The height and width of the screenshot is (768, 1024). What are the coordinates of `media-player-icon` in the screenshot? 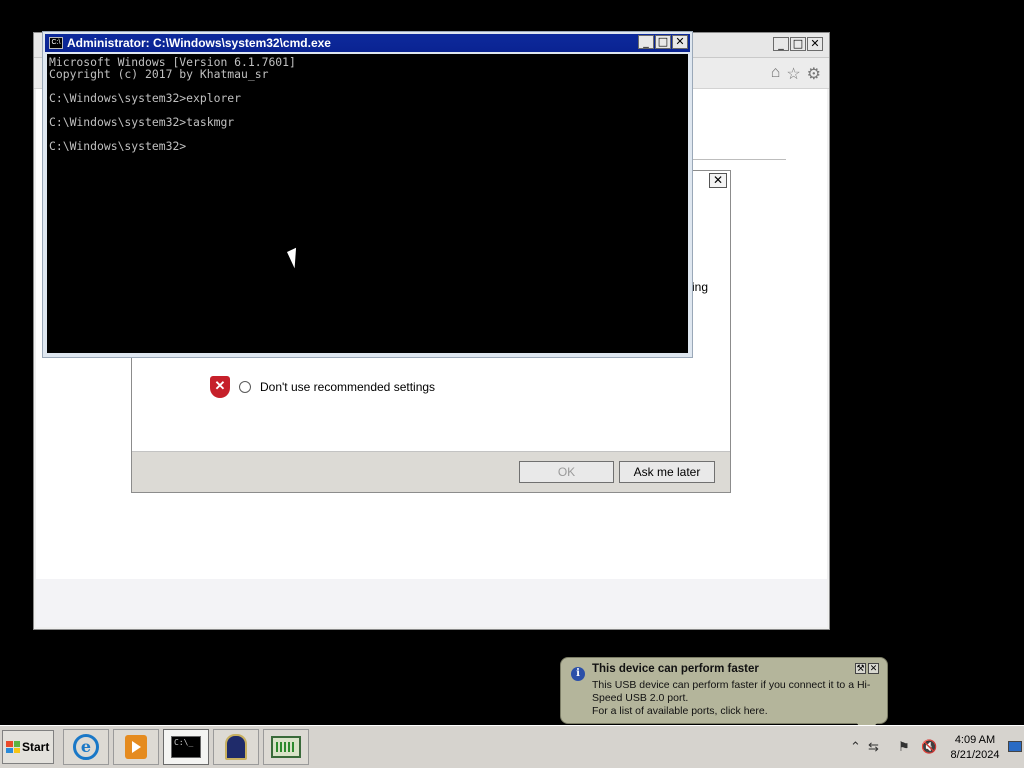 It's located at (136, 747).